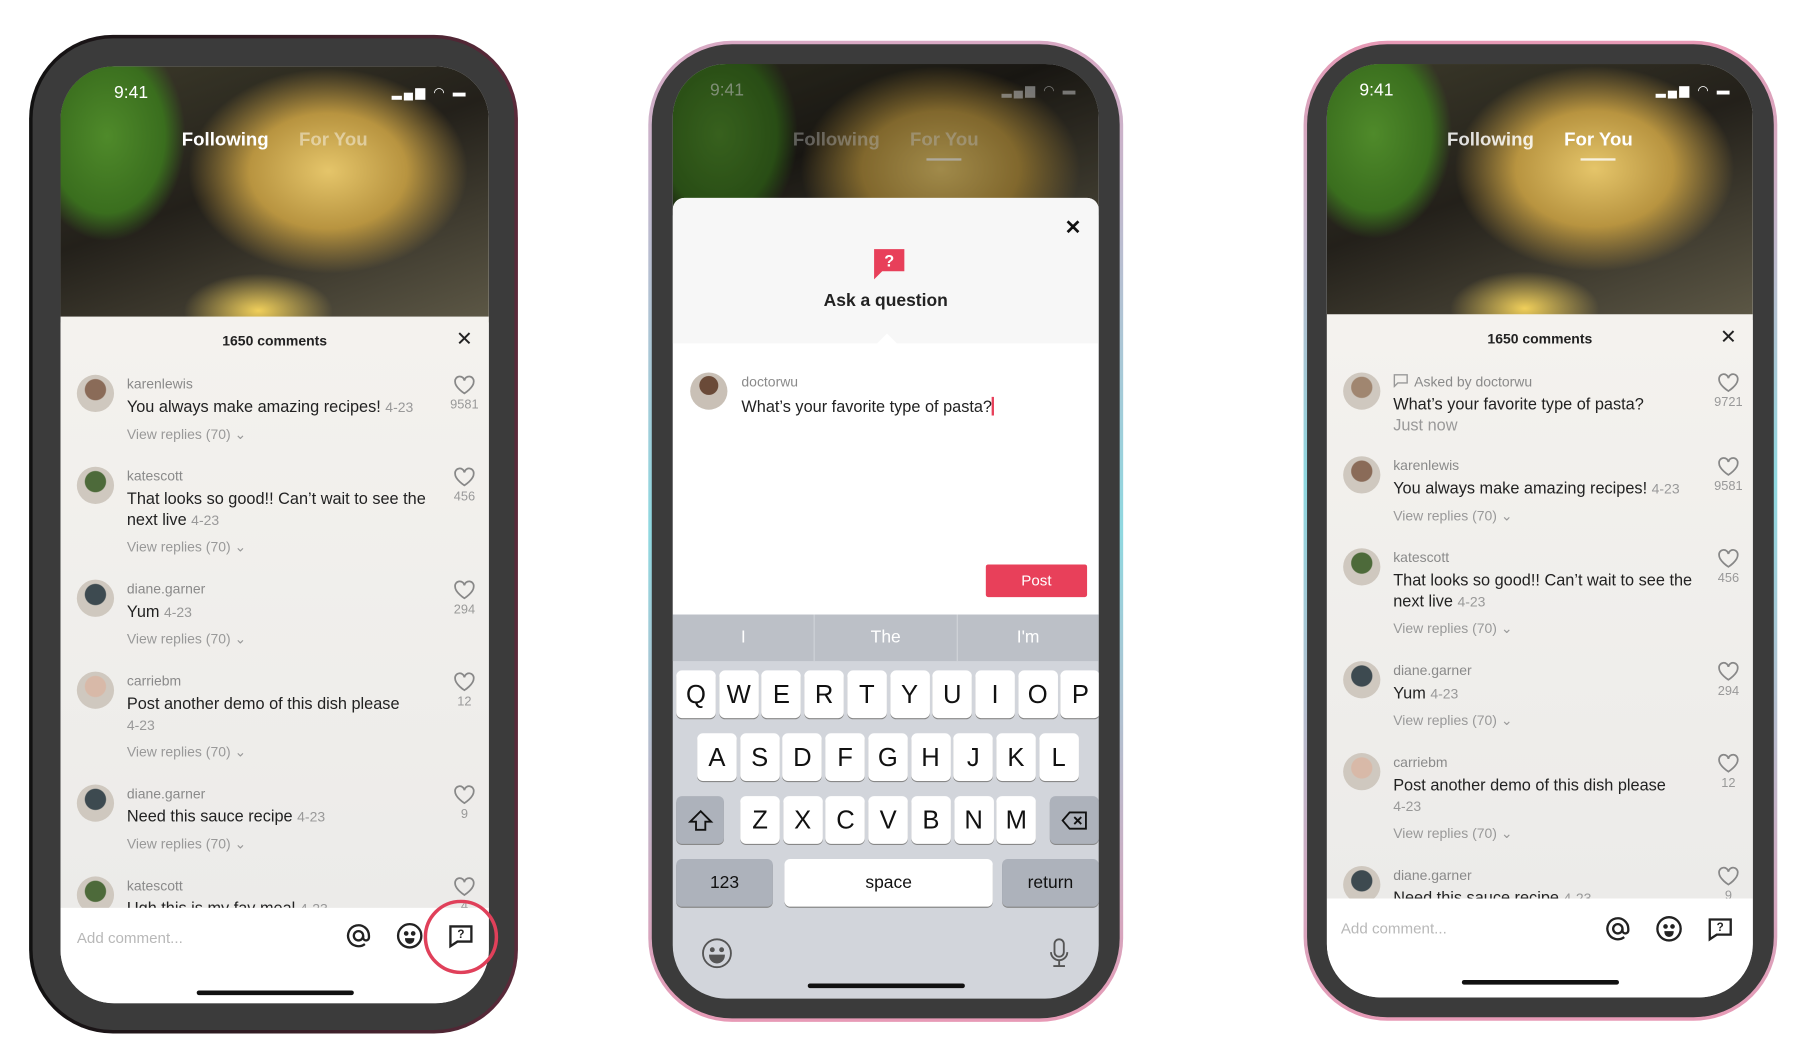 Image resolution: width=1804 pixels, height=1046 pixels. I want to click on key-d: D, so click(802, 757).